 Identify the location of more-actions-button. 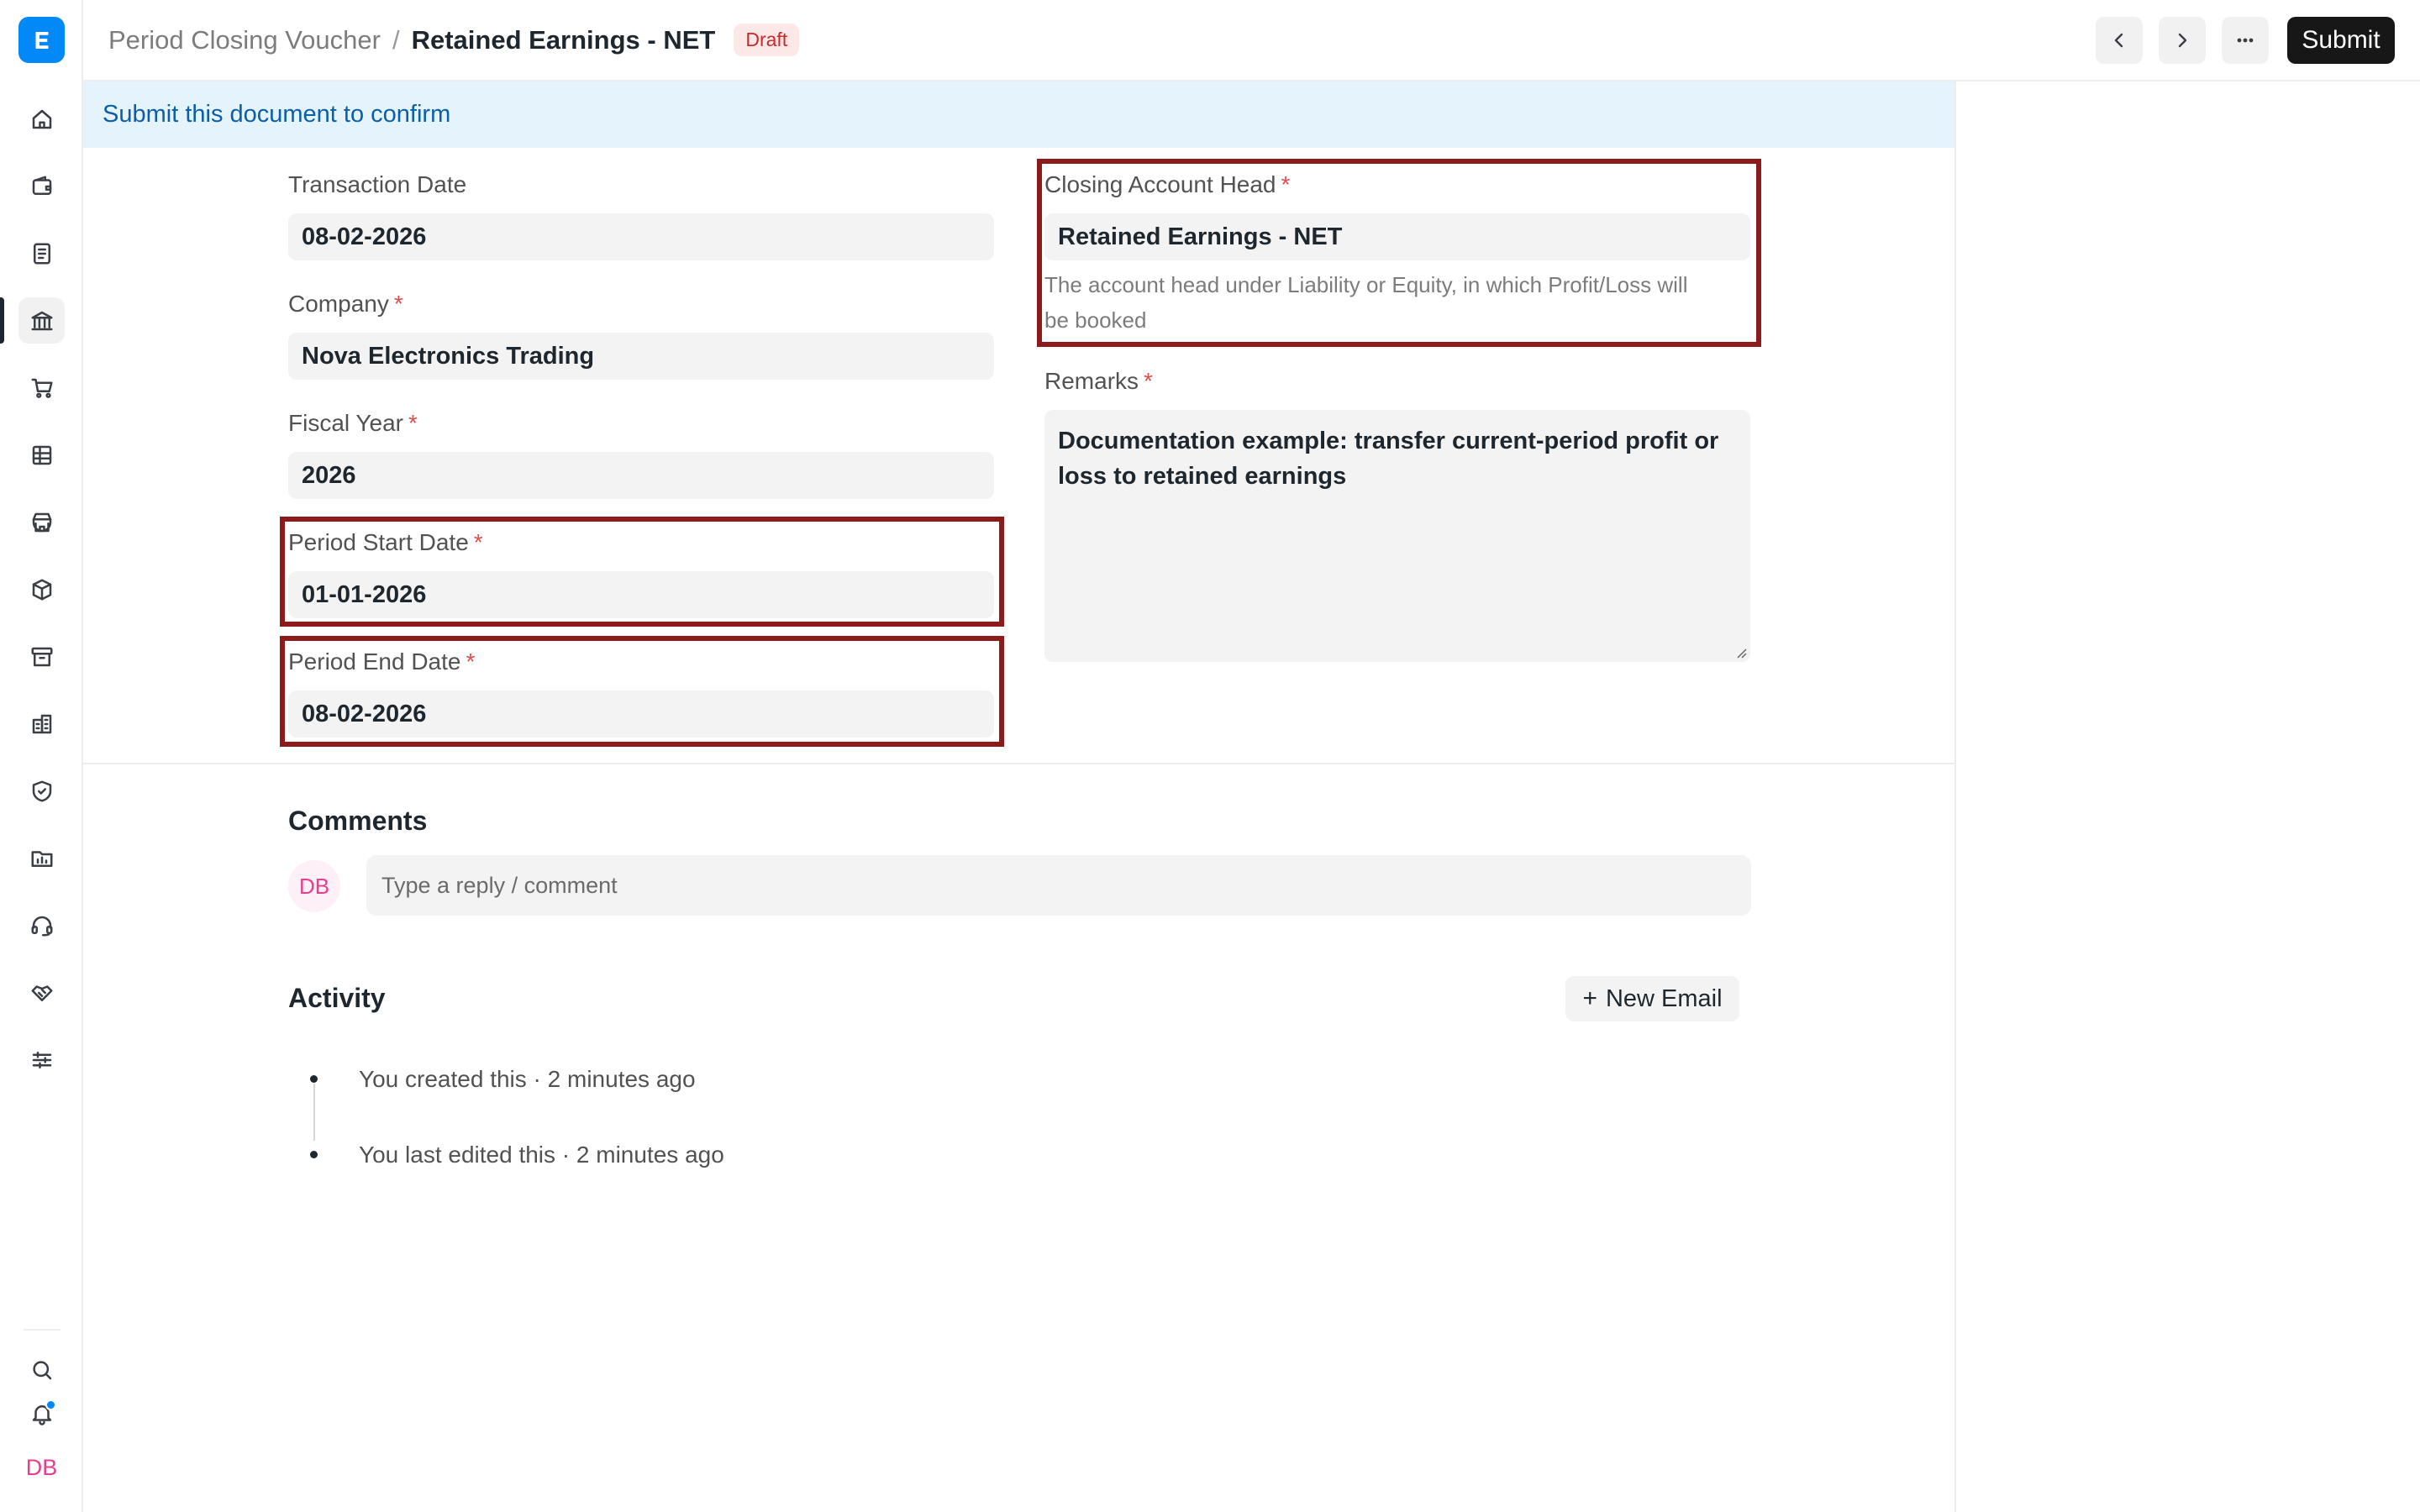
(2245, 40).